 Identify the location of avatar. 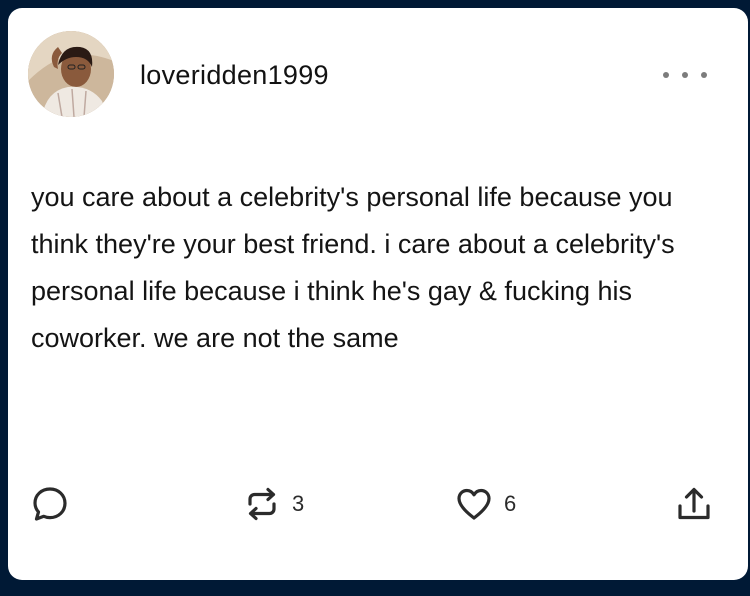
(71, 74).